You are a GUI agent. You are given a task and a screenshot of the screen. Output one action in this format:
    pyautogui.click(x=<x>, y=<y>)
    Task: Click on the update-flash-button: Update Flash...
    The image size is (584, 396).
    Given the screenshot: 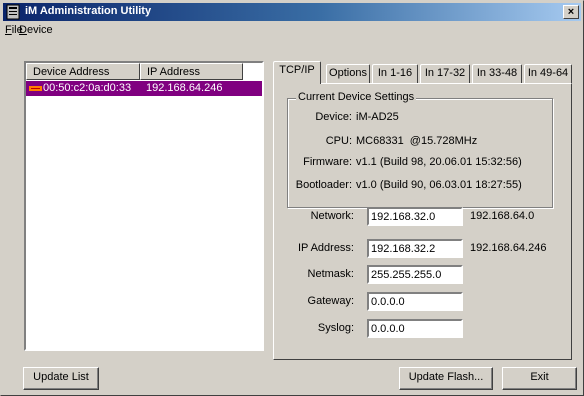 What is the action you would take?
    pyautogui.click(x=446, y=378)
    